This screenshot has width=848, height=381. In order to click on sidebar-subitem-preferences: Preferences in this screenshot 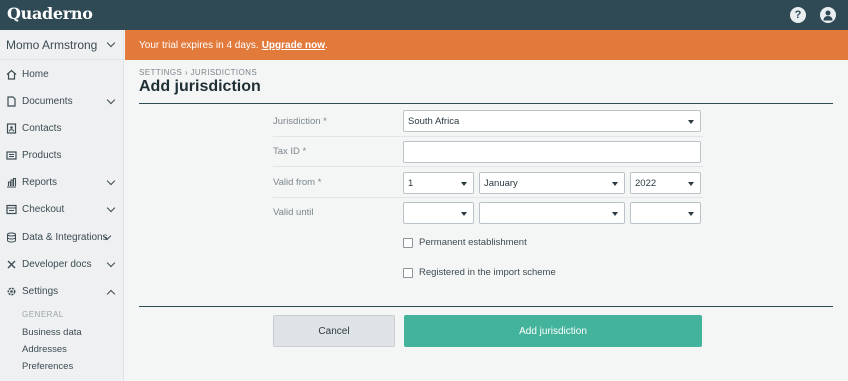, I will do `click(47, 366)`.